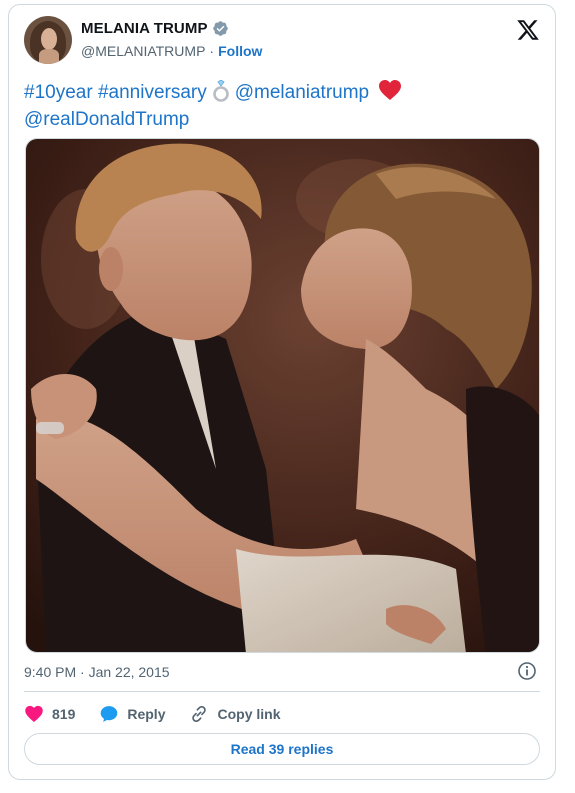  Describe the element at coordinates (302, 92) in the screenshot. I see `mention-melaniatrump: @melaniatrump` at that location.